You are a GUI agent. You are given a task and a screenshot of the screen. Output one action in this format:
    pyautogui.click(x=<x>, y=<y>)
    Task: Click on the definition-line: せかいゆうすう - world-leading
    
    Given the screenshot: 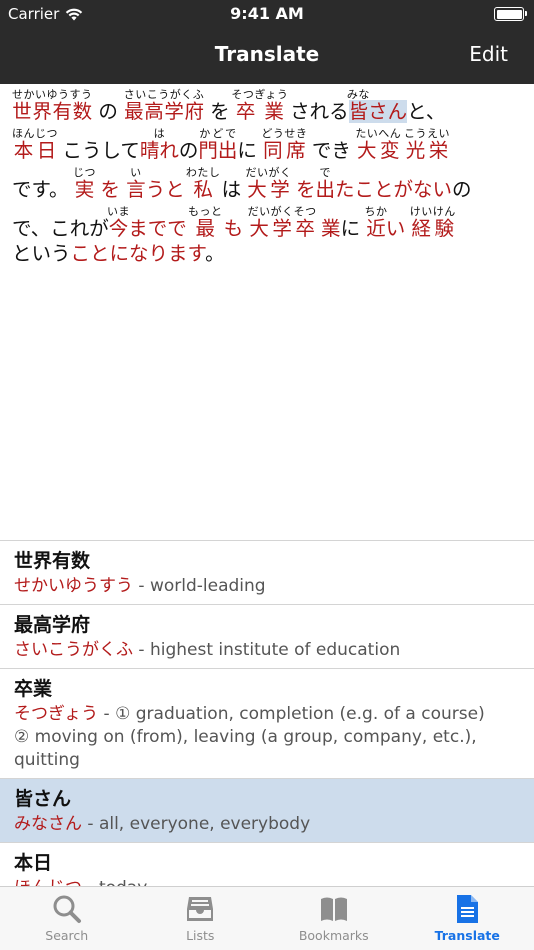 What is the action you would take?
    pyautogui.click(x=267, y=586)
    